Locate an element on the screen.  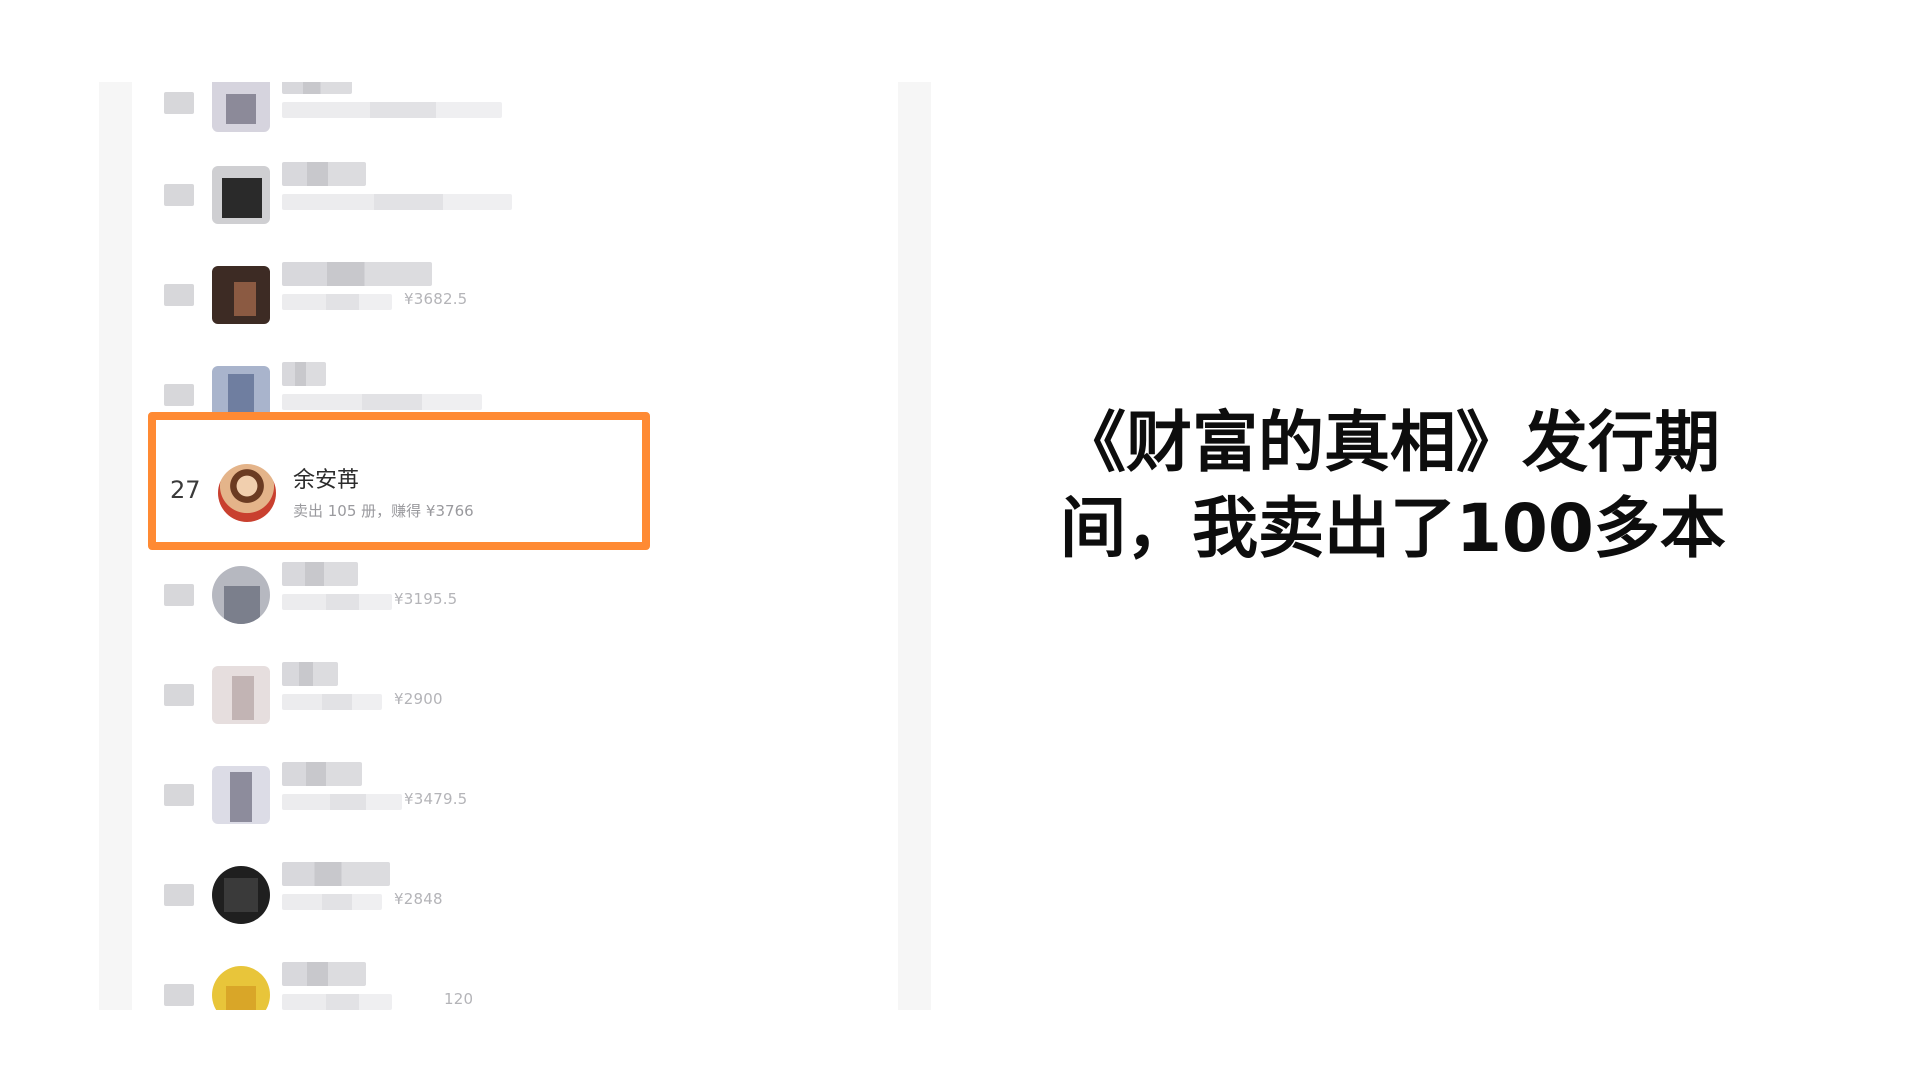
leaderboard-row: ¥2848 is located at coordinates (515, 904).